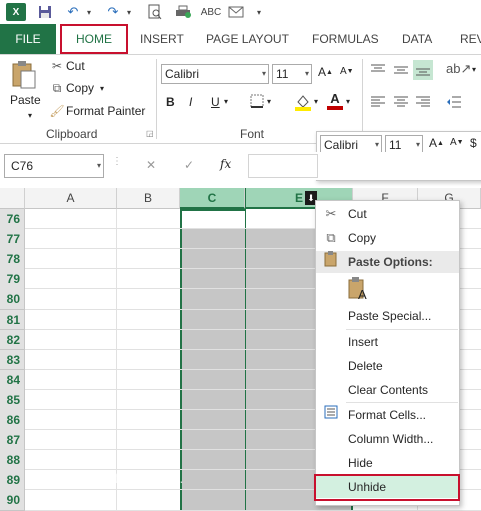 This screenshot has height=511, width=481. Describe the element at coordinates (162, 39) in the screenshot. I see `tab-insert: INSERT` at that location.